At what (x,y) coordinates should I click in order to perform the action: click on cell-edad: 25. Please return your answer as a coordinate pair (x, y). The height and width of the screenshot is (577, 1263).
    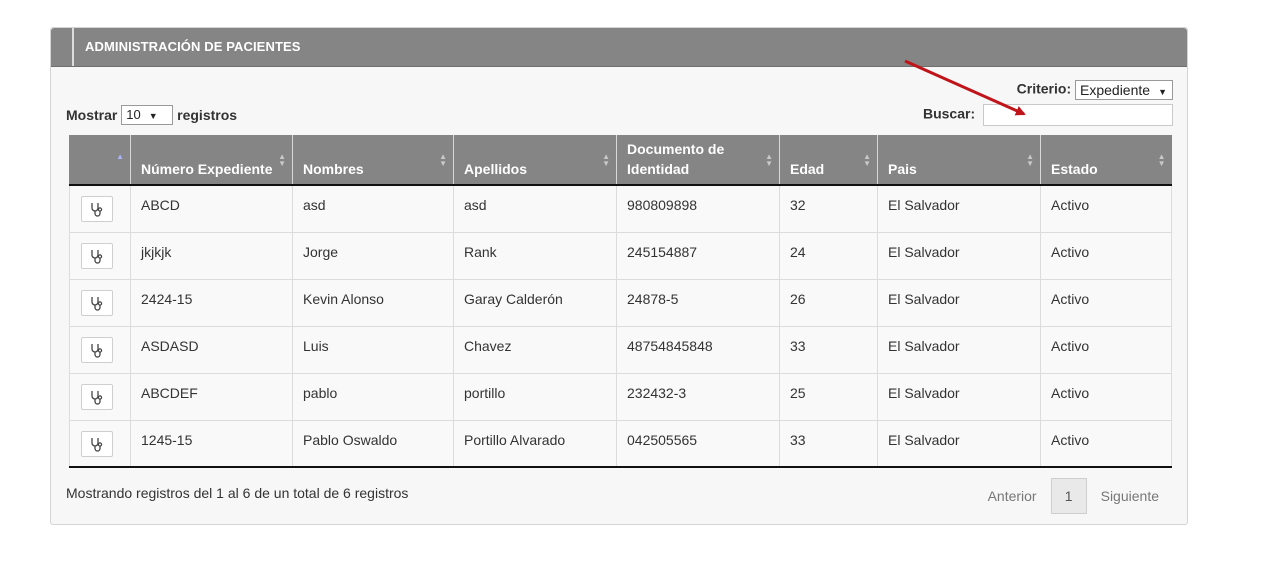
    Looking at the image, I should click on (828, 396).